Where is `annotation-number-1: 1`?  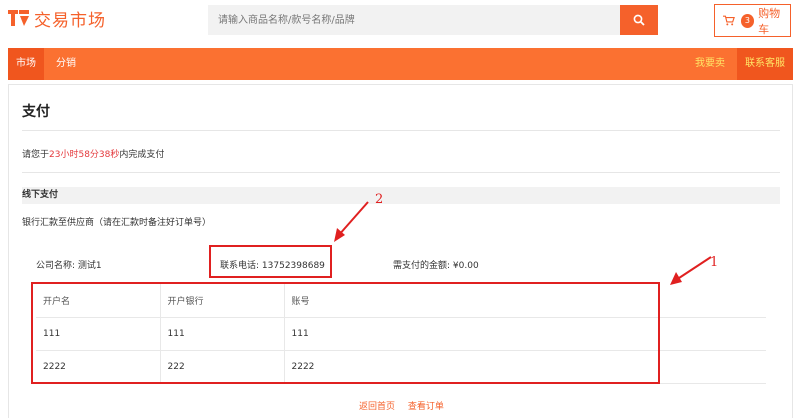 annotation-number-1: 1 is located at coordinates (714, 262).